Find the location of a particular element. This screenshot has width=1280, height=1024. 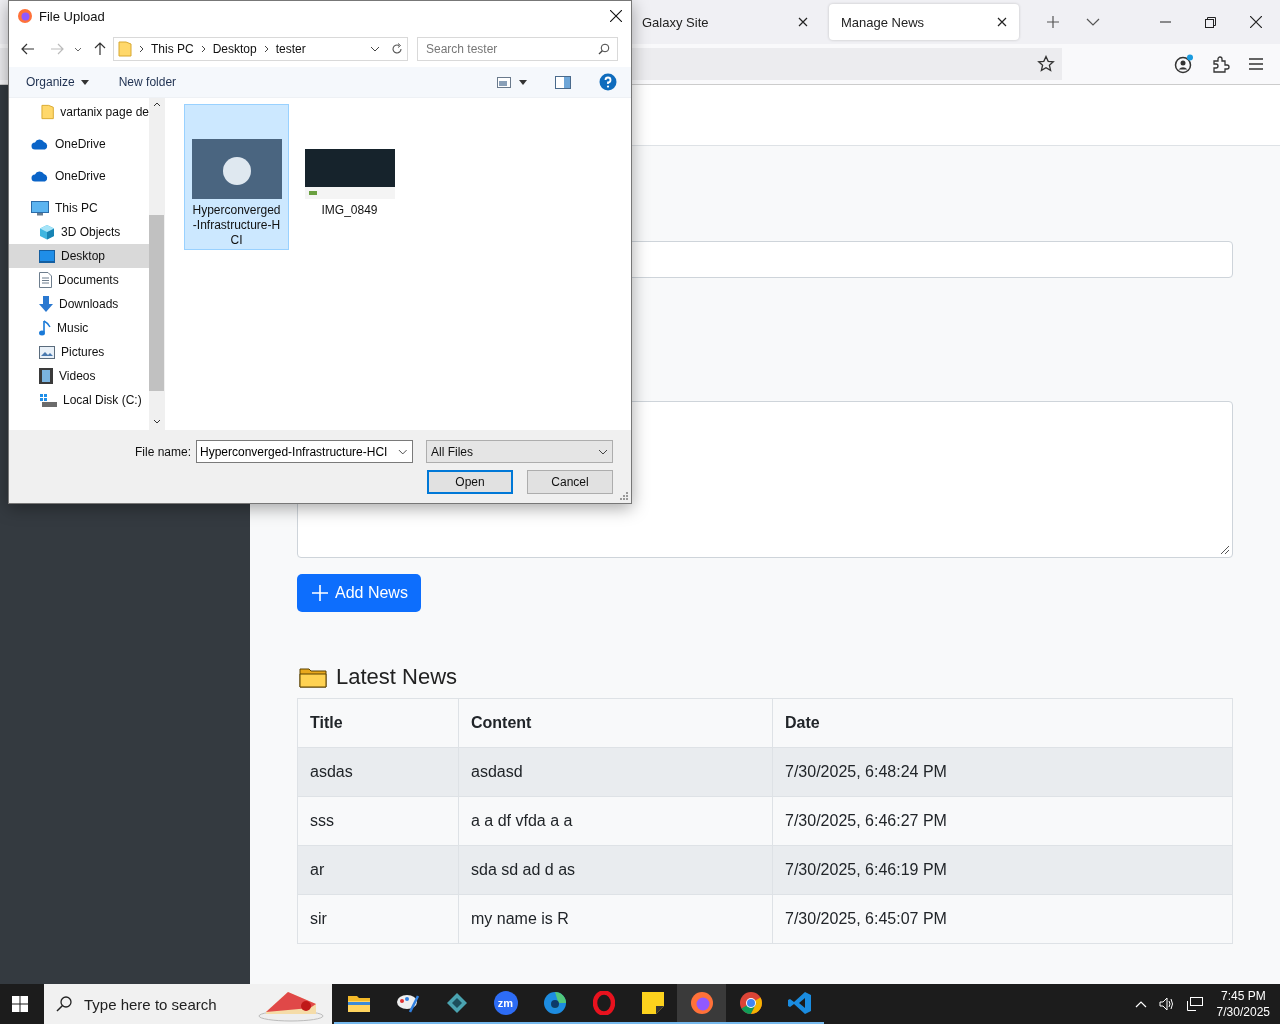

code-editor-icon is located at coordinates (799, 1003).